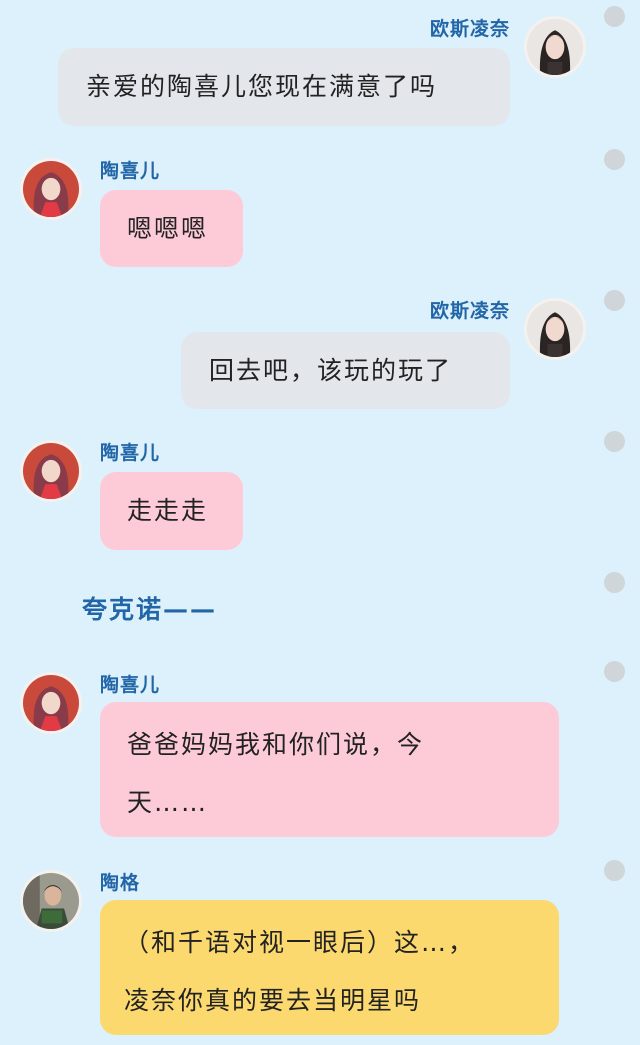  Describe the element at coordinates (171, 511) in the screenshot. I see `message-bubble: 走走走` at that location.